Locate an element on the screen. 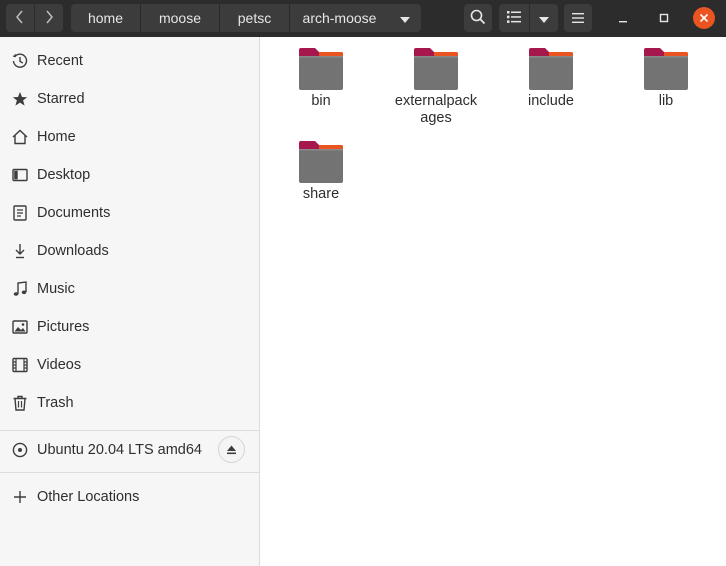 This screenshot has height=566, width=726. breadcrumb-home: home is located at coordinates (106, 18).